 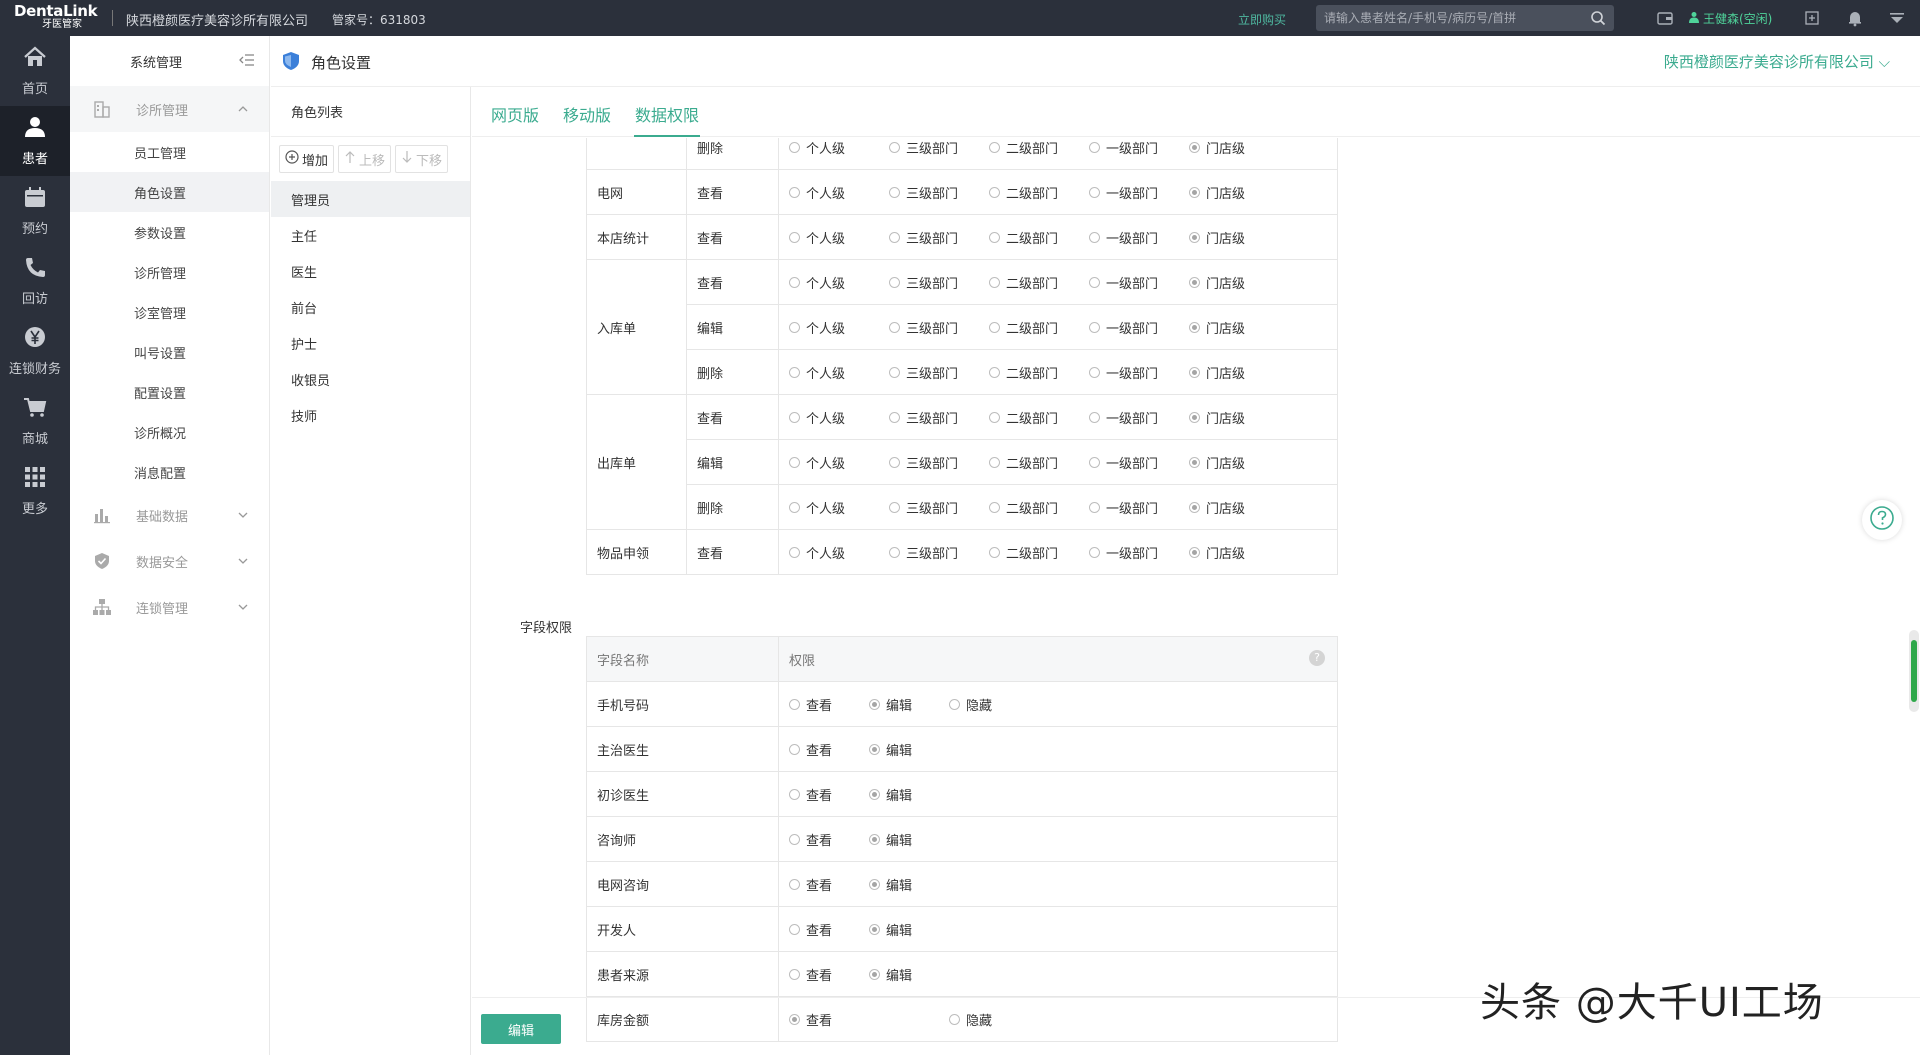 What do you see at coordinates (169, 515) in the screenshot?
I see `sidebar-group-basic-data: 基础数据` at bounding box center [169, 515].